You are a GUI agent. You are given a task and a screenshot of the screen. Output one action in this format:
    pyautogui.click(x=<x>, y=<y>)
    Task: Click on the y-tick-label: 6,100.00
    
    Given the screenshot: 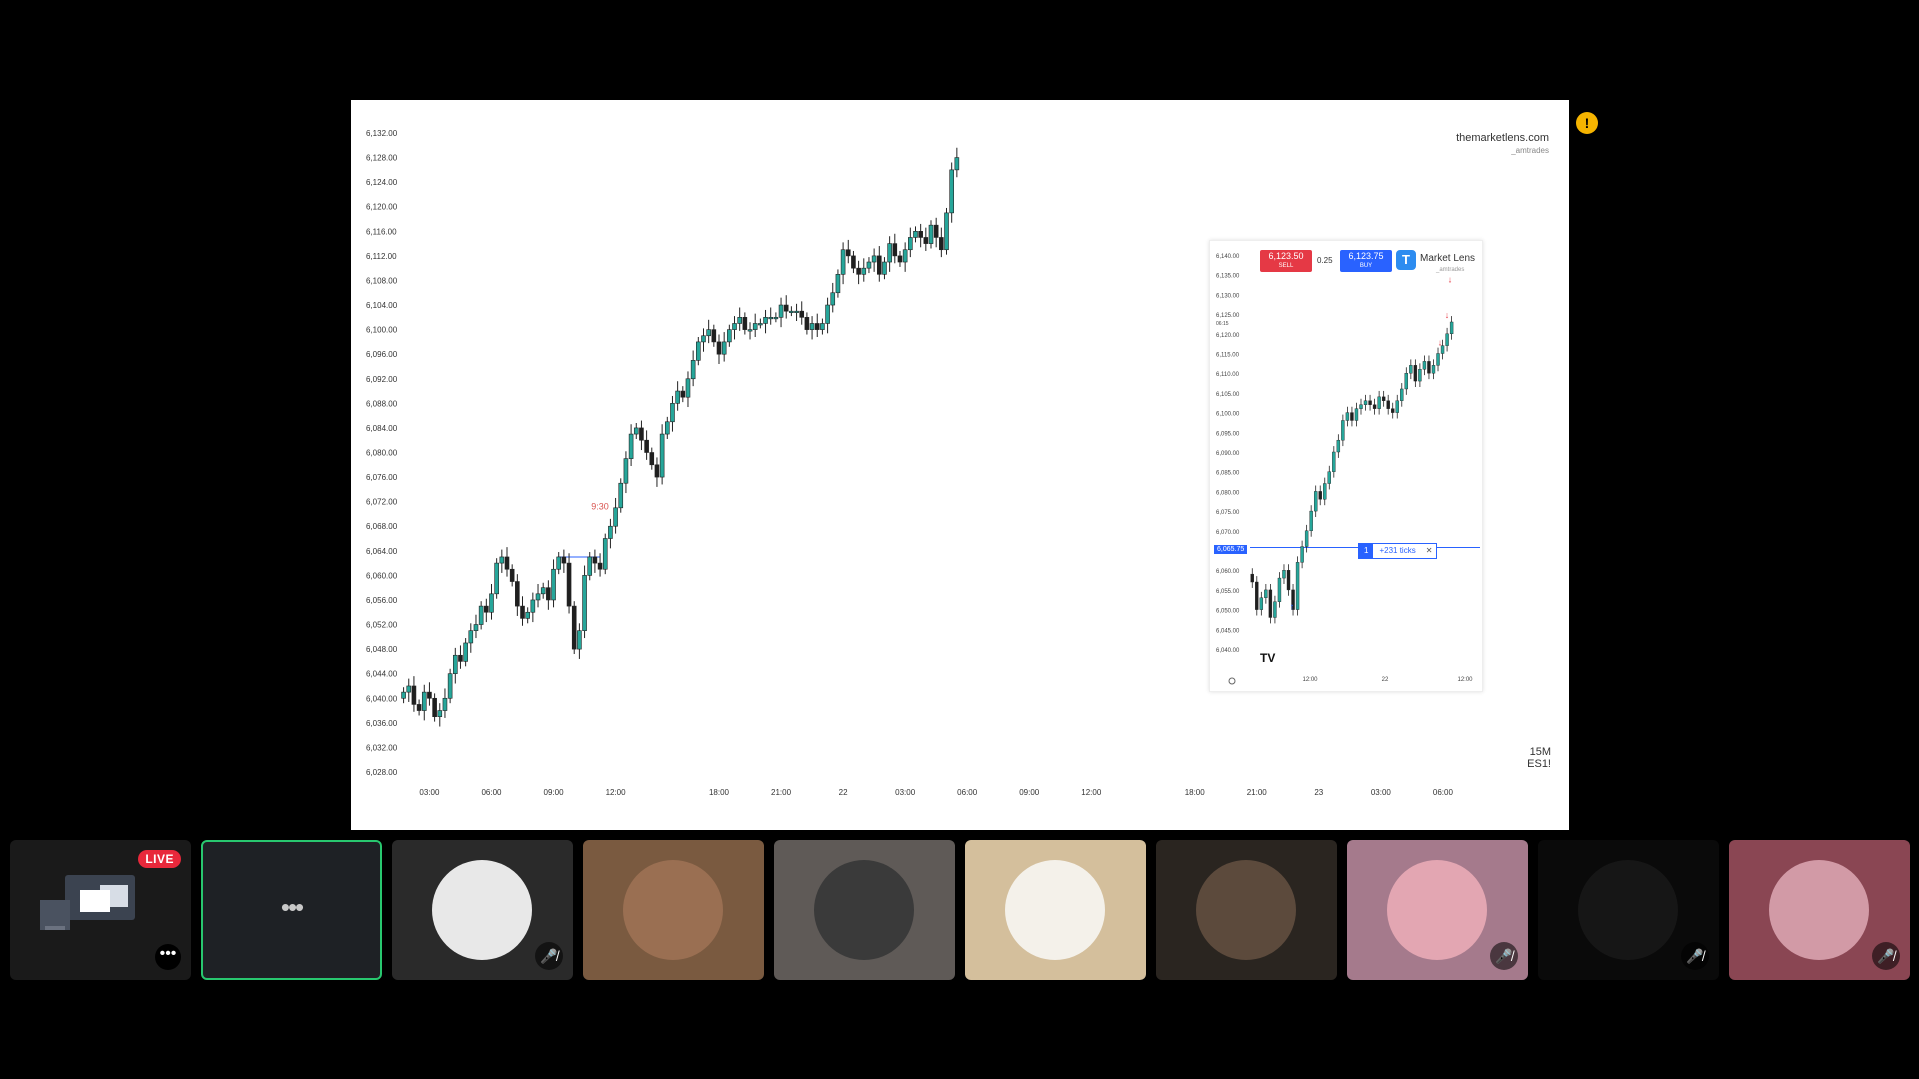 What is the action you would take?
    pyautogui.click(x=382, y=330)
    